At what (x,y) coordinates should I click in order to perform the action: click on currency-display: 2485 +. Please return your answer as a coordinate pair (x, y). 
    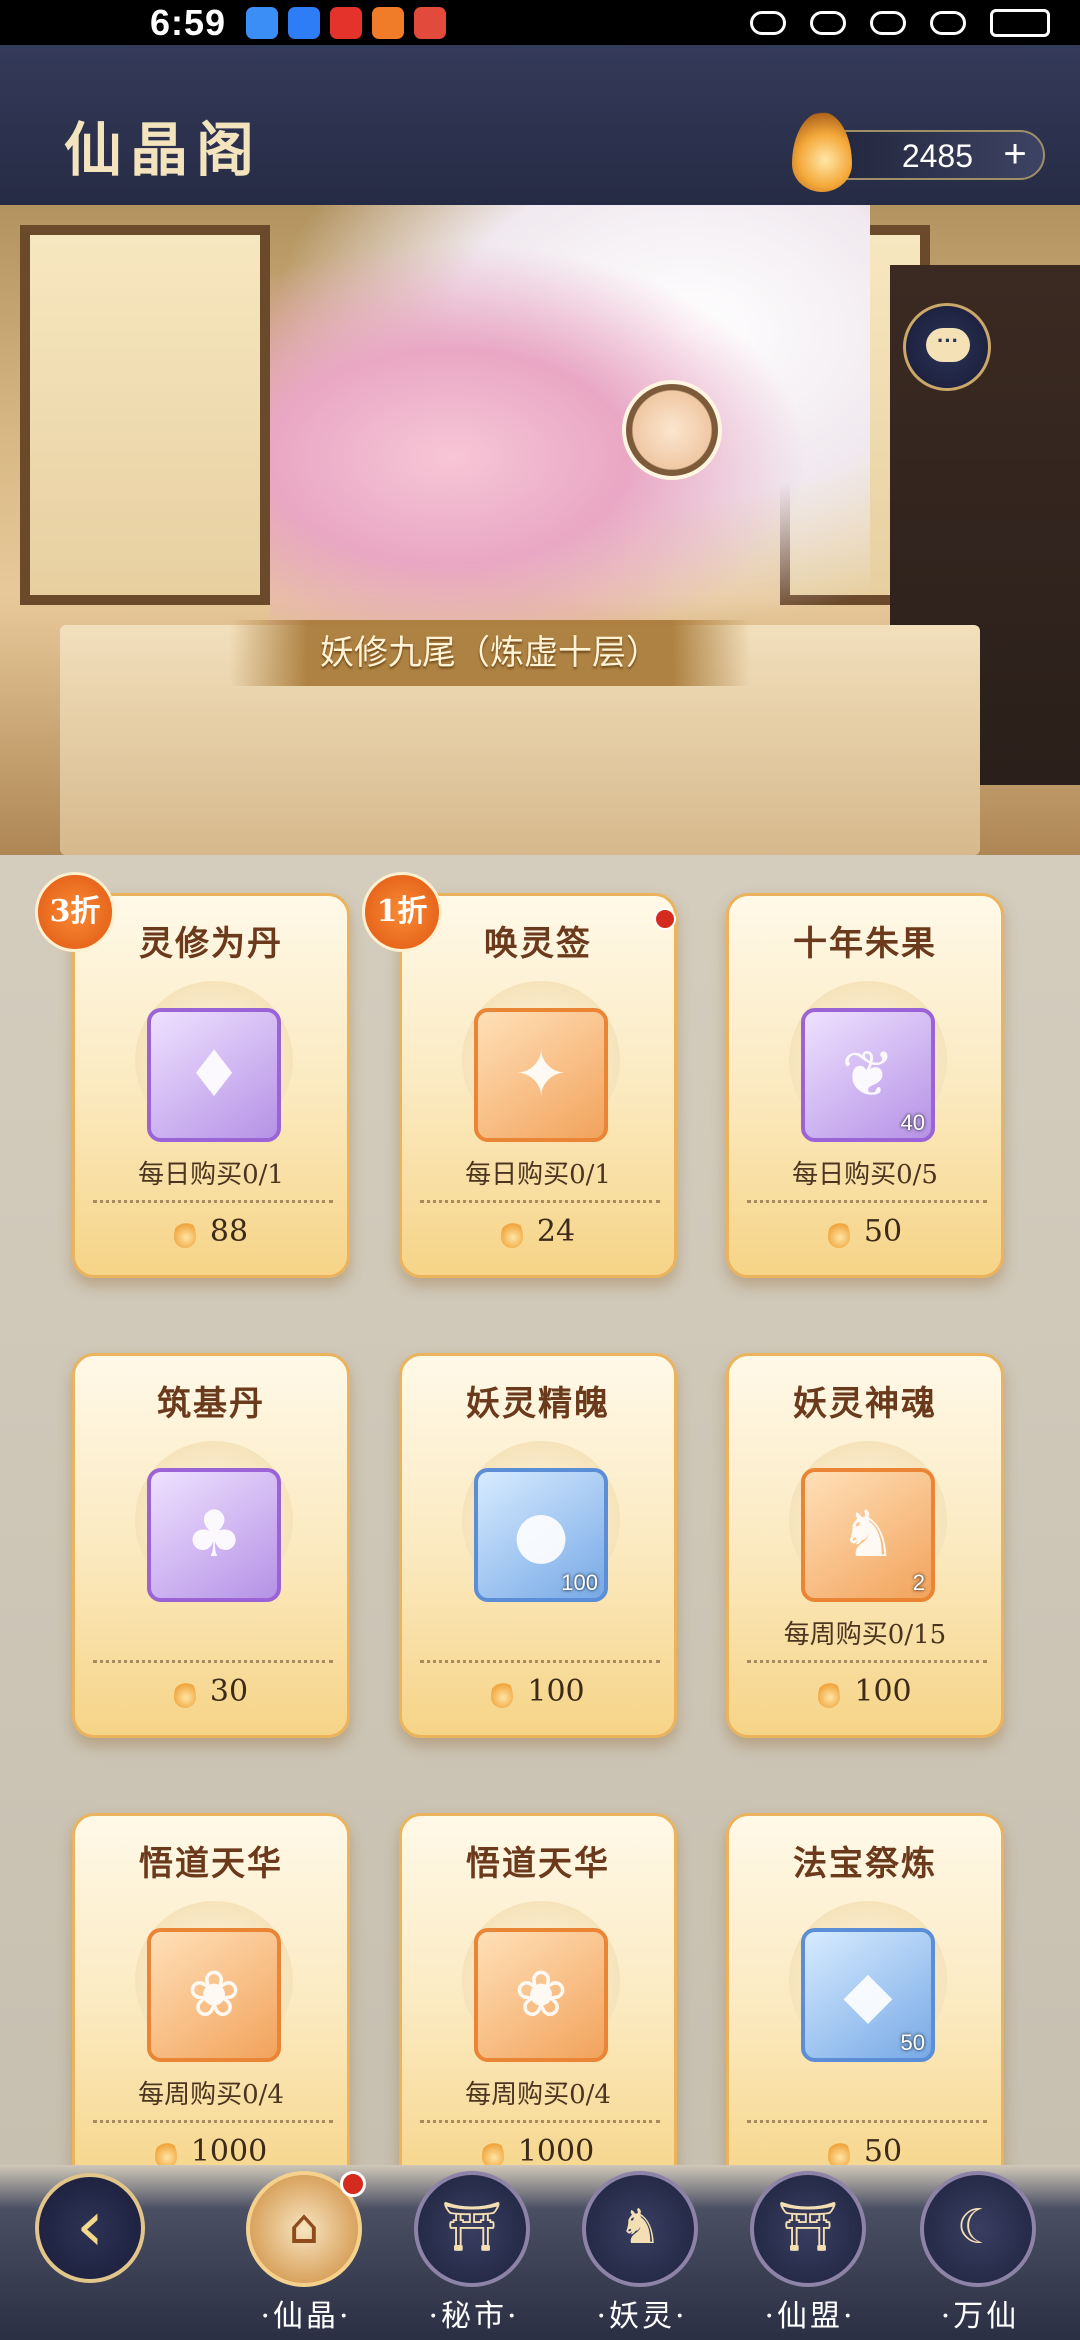
    Looking at the image, I should click on (918, 152).